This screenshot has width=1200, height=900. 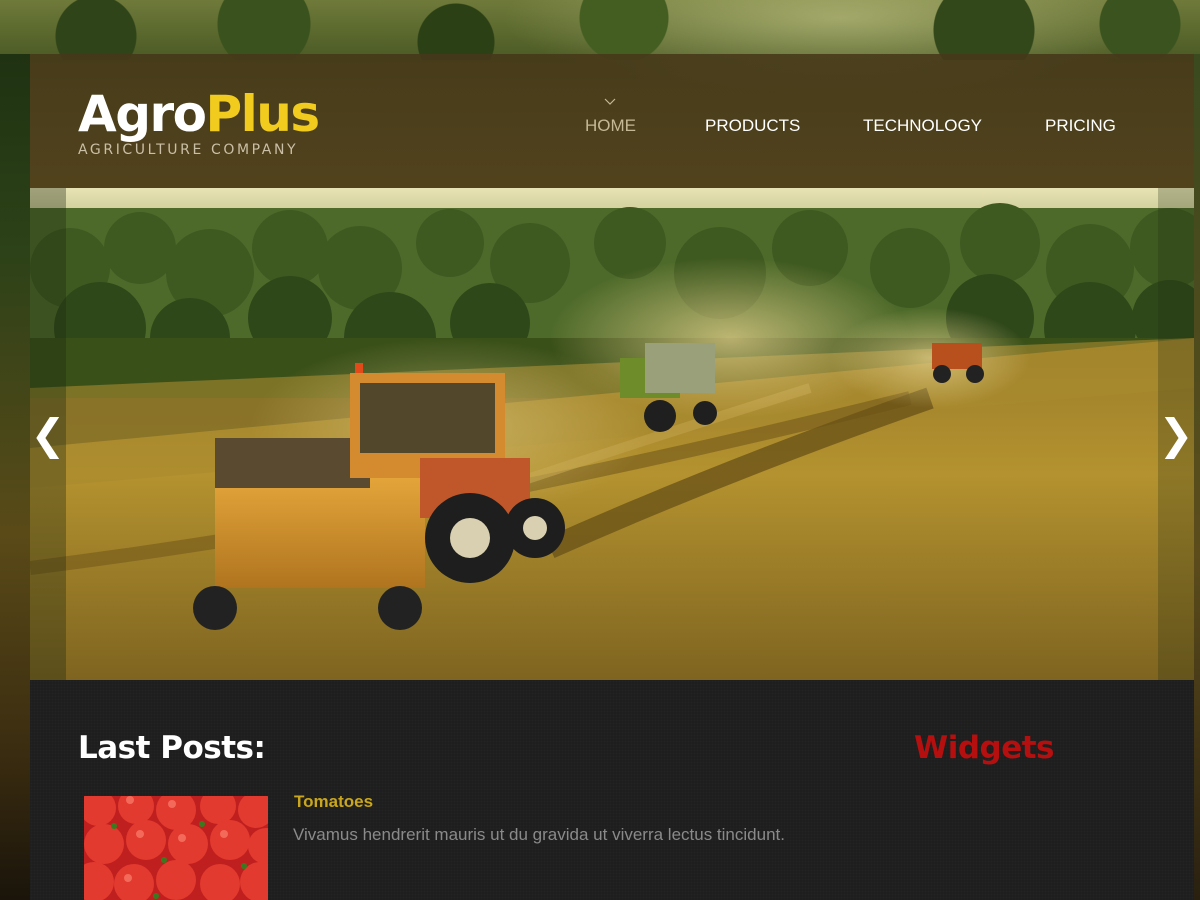 What do you see at coordinates (752, 126) in the screenshot?
I see `nav-item-products: PRODUCTS` at bounding box center [752, 126].